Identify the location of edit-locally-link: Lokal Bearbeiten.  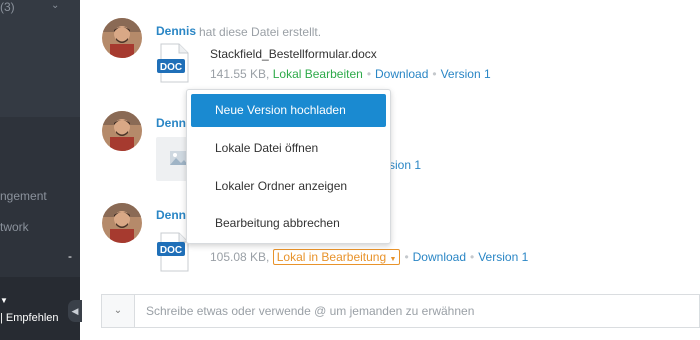
(318, 74).